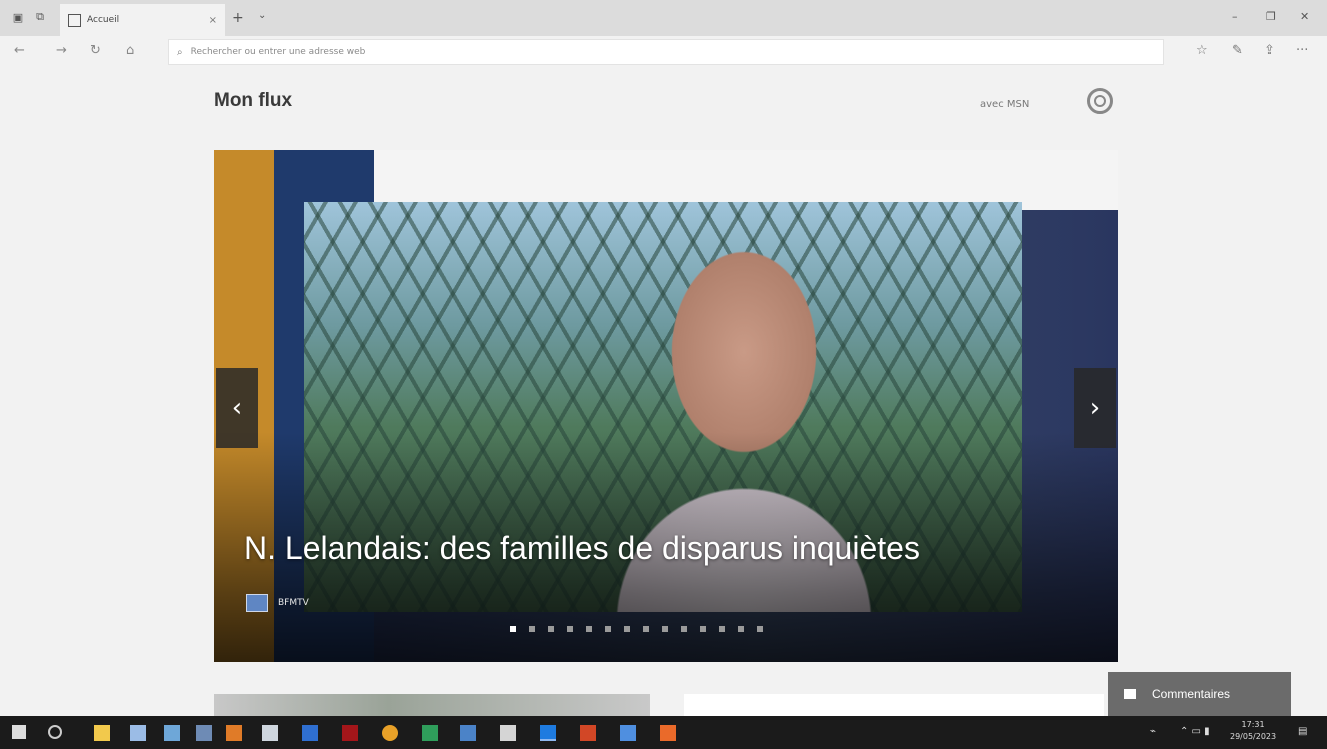 The image size is (1327, 749). What do you see at coordinates (390, 733) in the screenshot?
I see `chrome-icon` at bounding box center [390, 733].